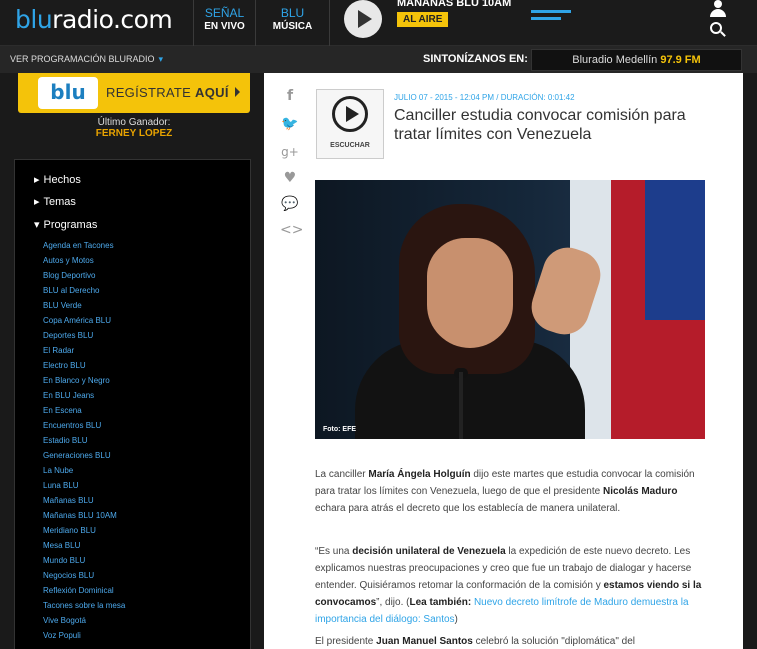 The image size is (757, 649). Describe the element at coordinates (84, 395) in the screenshot. I see `sidebar-program-item: En BLU Jeans` at that location.